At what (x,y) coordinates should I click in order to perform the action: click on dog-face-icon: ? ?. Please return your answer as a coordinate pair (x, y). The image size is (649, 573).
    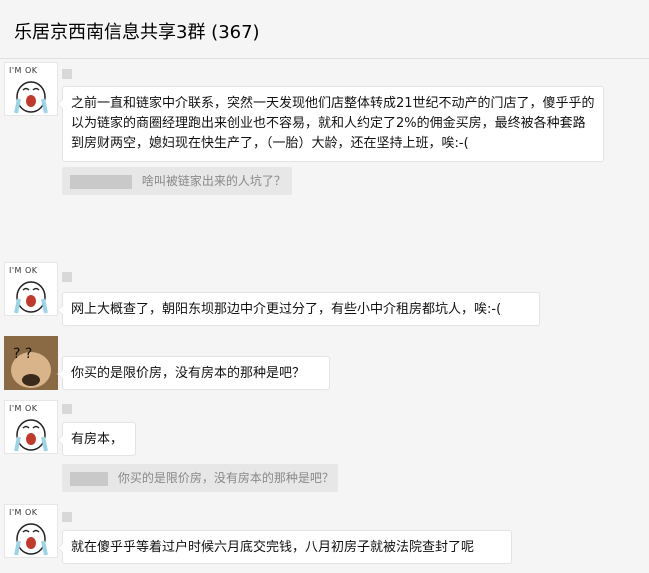
    Looking at the image, I should click on (31, 363).